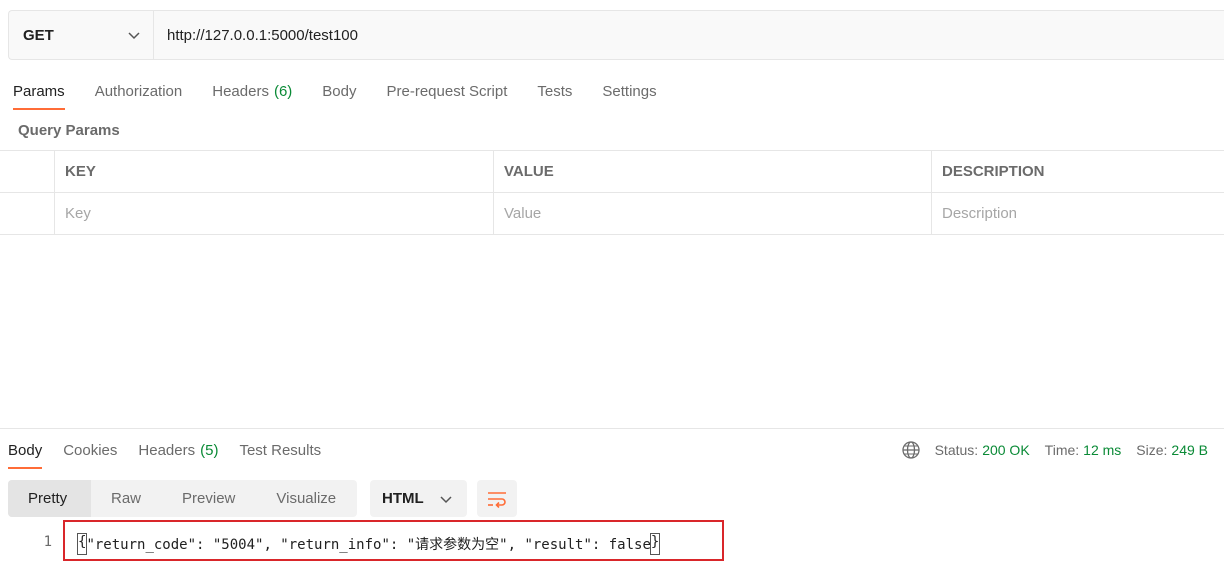 The image size is (1224, 587). Describe the element at coordinates (712, 171) in the screenshot. I see `header-value: VALUE` at that location.